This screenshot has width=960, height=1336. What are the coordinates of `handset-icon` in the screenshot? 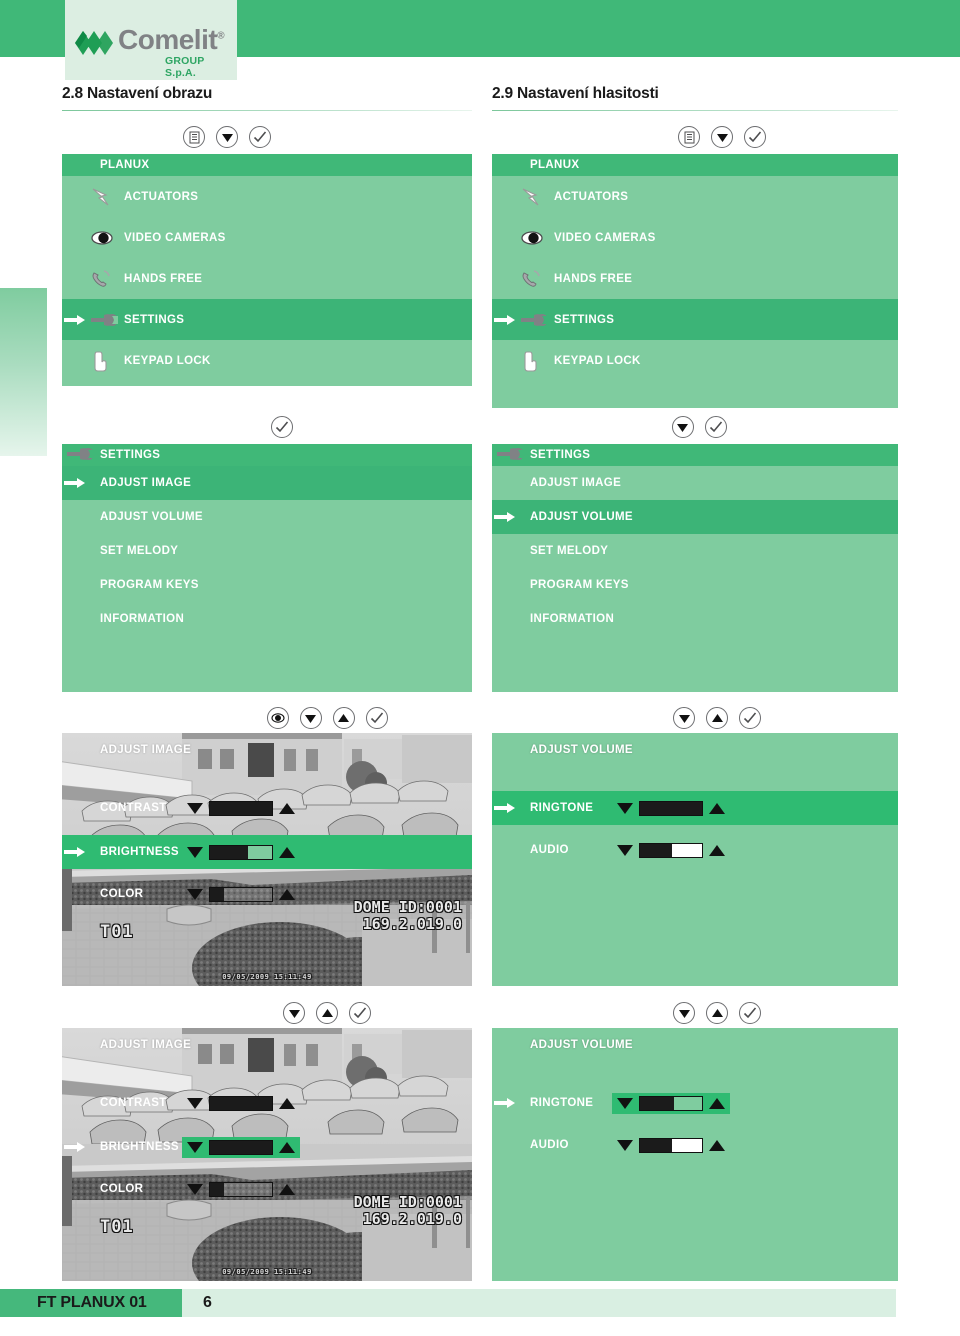 It's located at (104, 279).